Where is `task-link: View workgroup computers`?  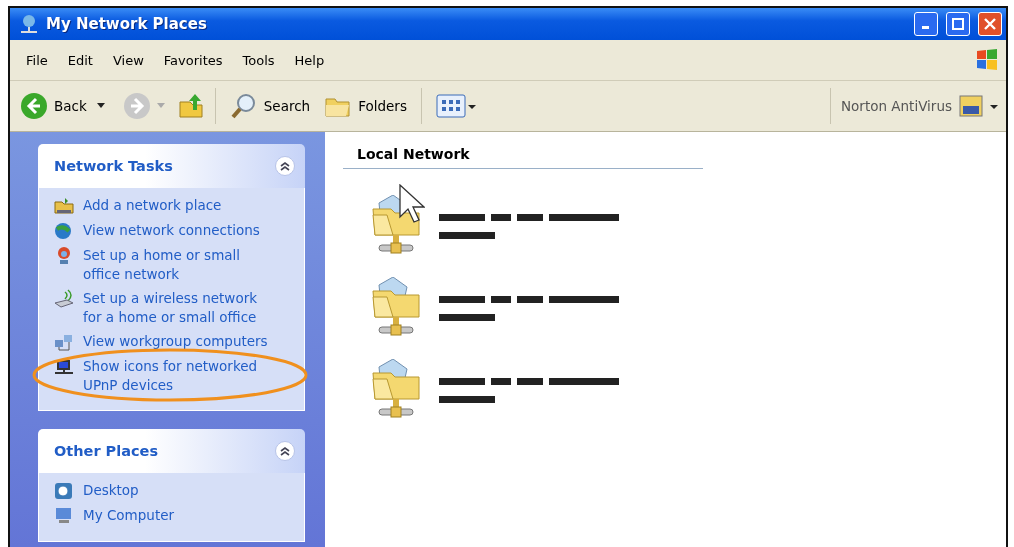
task-link: View workgroup computers is located at coordinates (175, 341).